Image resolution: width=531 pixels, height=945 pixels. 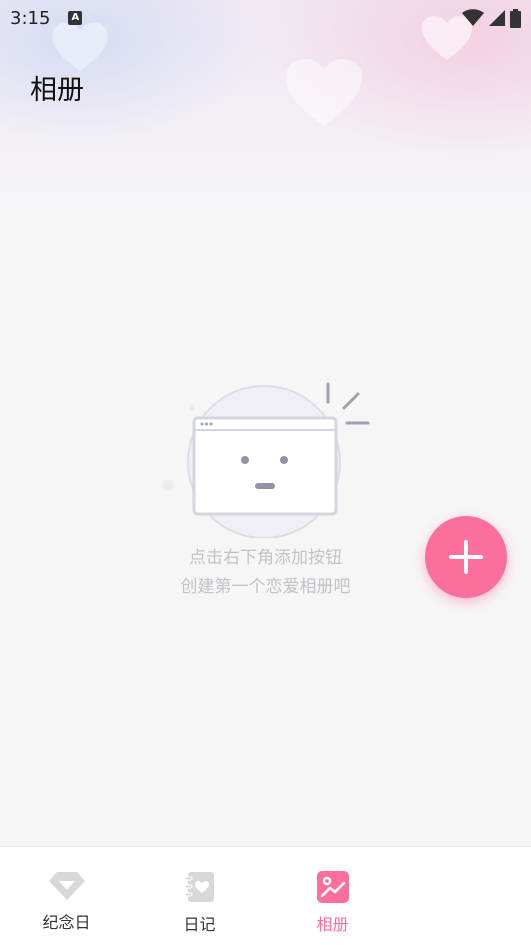 What do you see at coordinates (66, 886) in the screenshot?
I see `diamond-icon` at bounding box center [66, 886].